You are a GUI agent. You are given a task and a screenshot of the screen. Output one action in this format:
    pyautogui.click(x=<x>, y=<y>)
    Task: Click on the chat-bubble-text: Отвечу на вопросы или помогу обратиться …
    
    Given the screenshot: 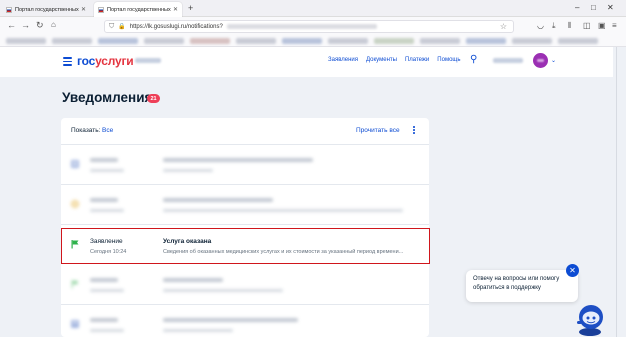 What is the action you would take?
    pyautogui.click(x=516, y=283)
    